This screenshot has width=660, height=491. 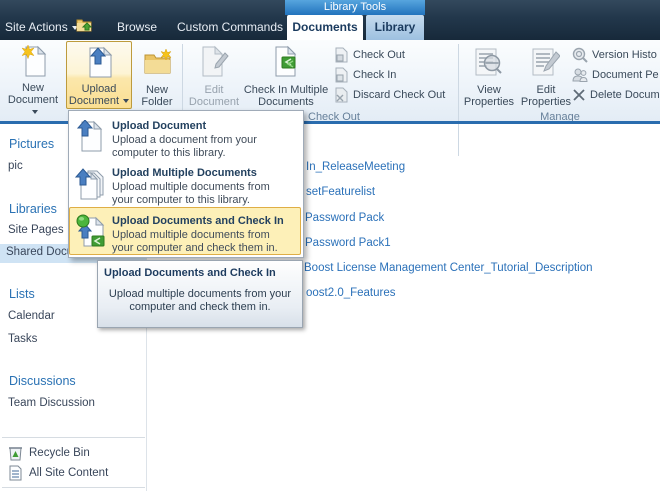 I want to click on view-properties-icon, so click(x=489, y=62).